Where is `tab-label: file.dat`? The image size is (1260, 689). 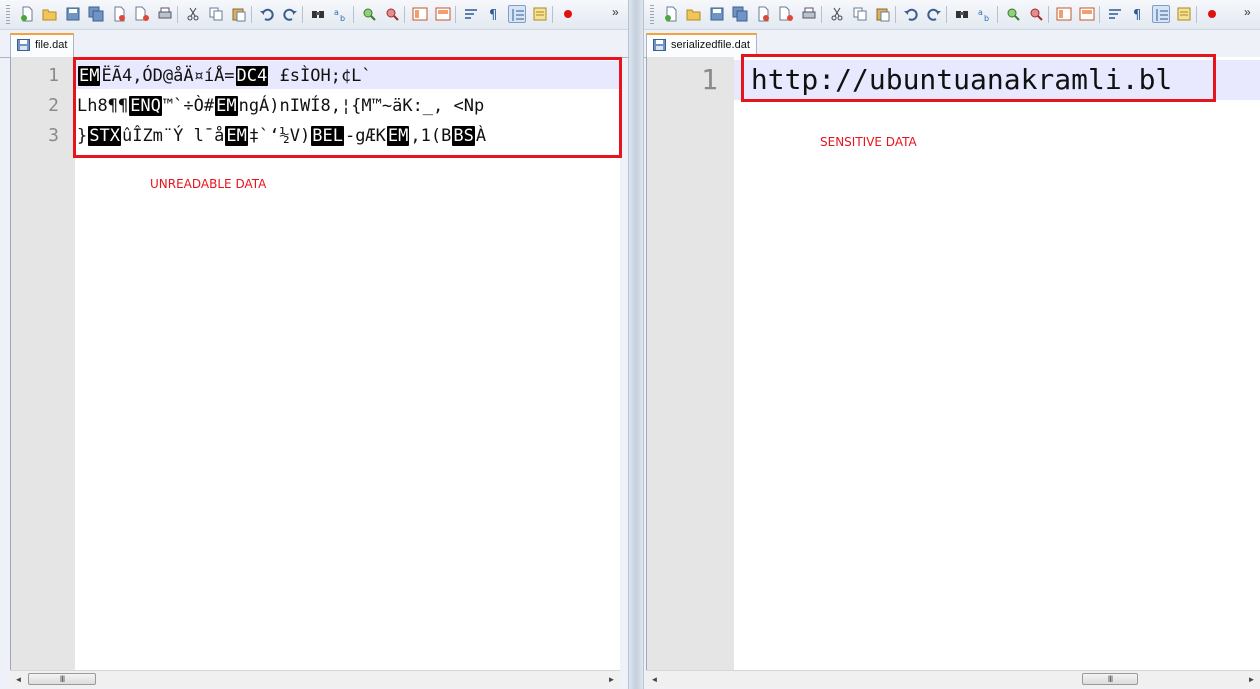 tab-label: file.dat is located at coordinates (51, 45).